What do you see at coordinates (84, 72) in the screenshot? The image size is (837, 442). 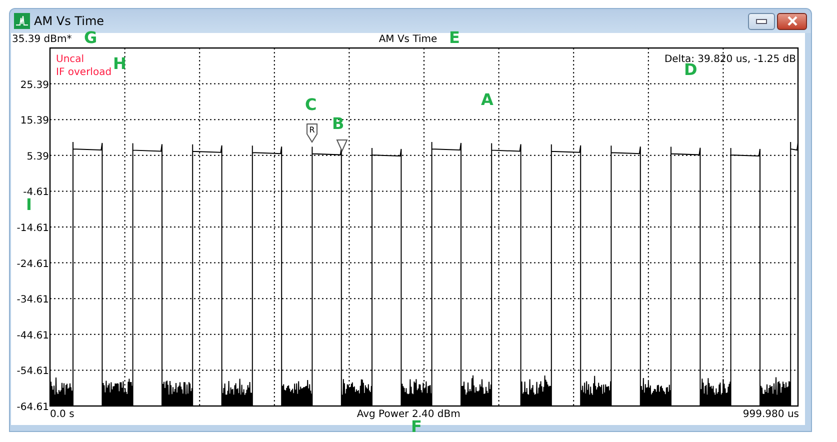 I see `status-message: IF overload` at bounding box center [84, 72].